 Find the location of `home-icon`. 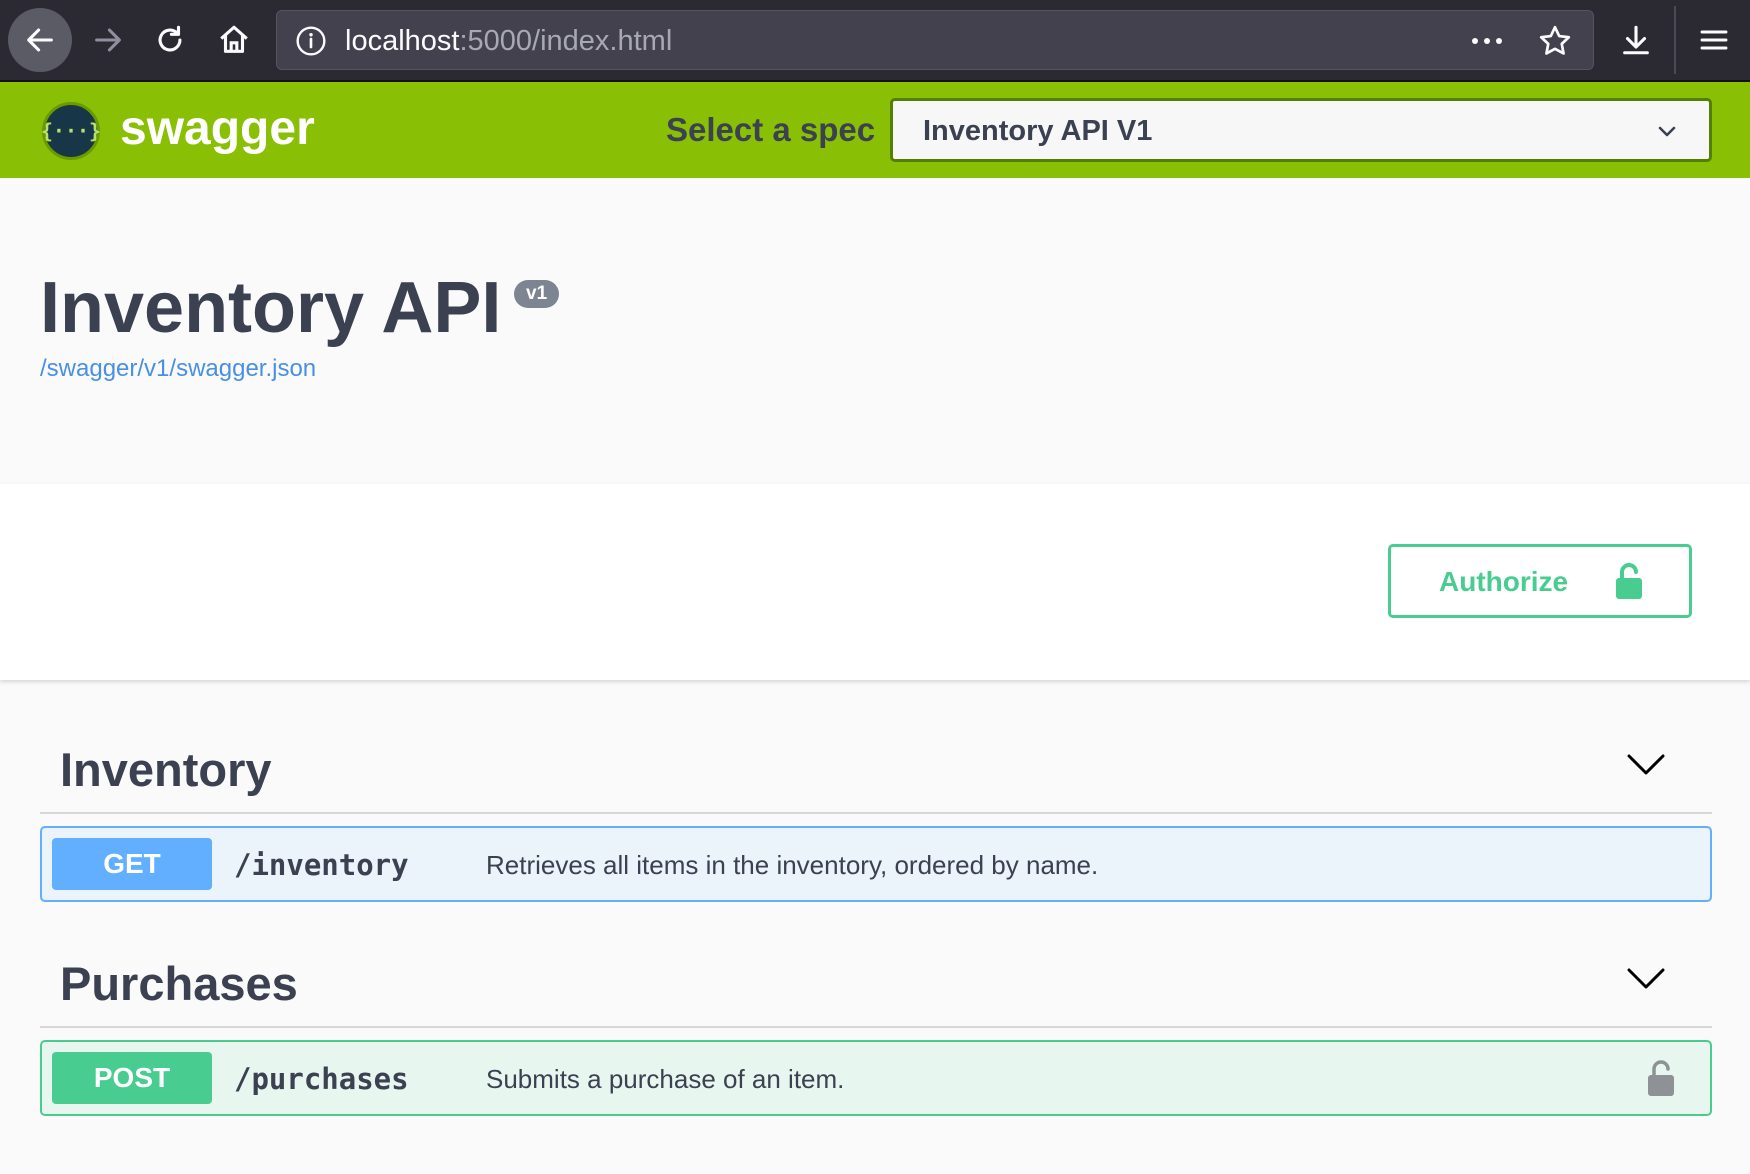

home-icon is located at coordinates (234, 39).